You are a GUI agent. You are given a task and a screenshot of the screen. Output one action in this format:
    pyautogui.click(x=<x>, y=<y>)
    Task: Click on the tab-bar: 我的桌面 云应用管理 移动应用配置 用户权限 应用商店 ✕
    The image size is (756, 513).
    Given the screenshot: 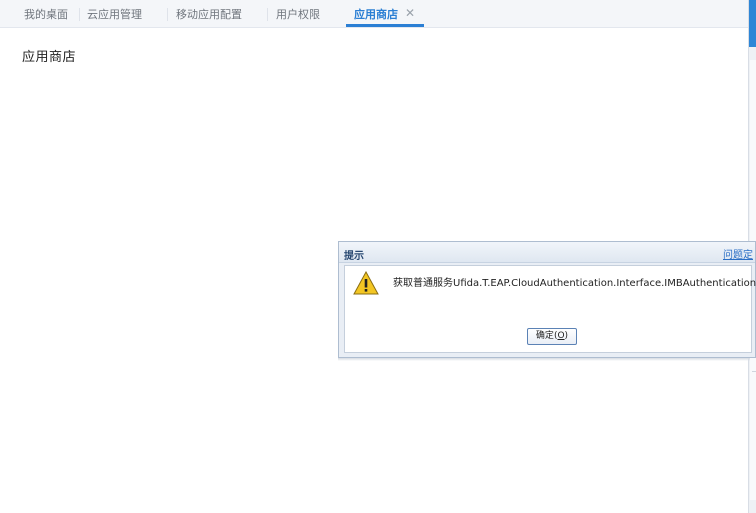 What is the action you would take?
    pyautogui.click(x=374, y=14)
    